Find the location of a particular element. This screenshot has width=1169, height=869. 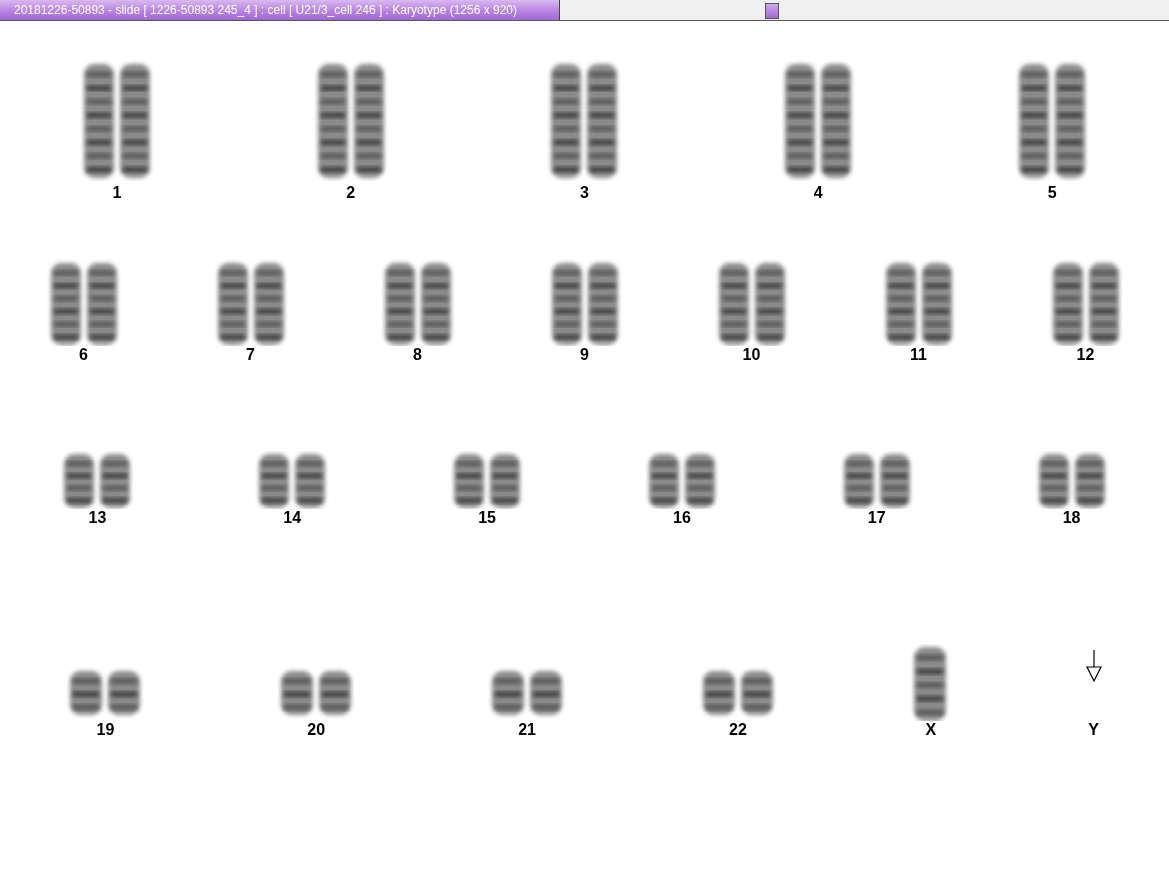

chromosome-label: 12 is located at coordinates (1085, 355).